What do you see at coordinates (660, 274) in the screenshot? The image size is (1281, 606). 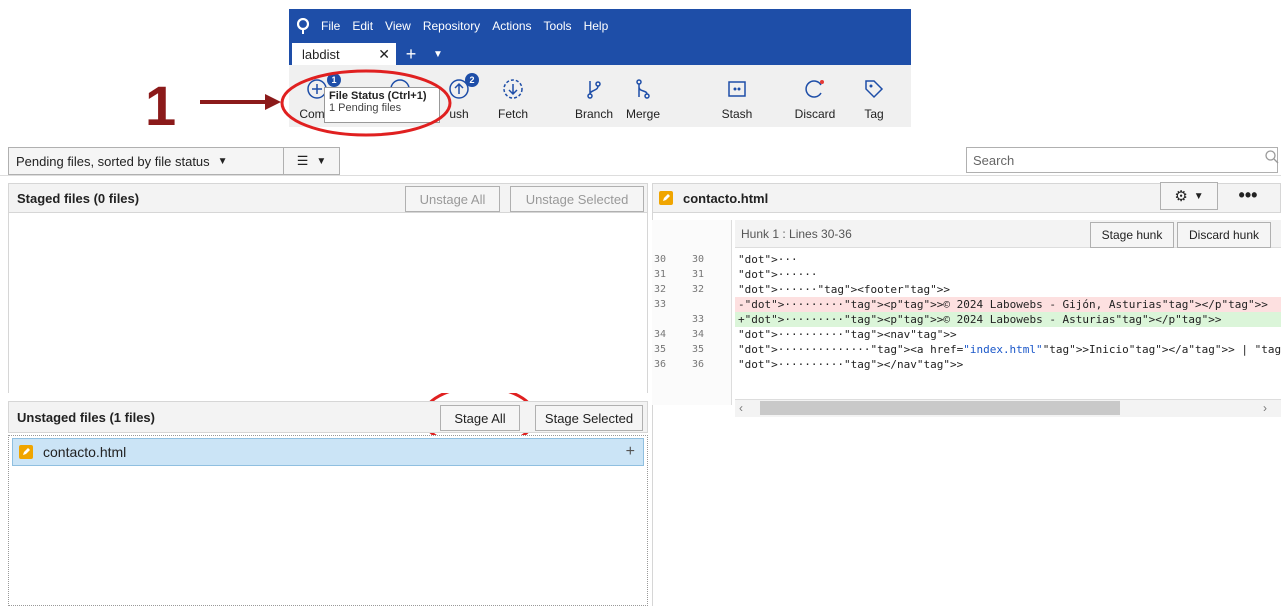 I see `old-line-number: 31` at bounding box center [660, 274].